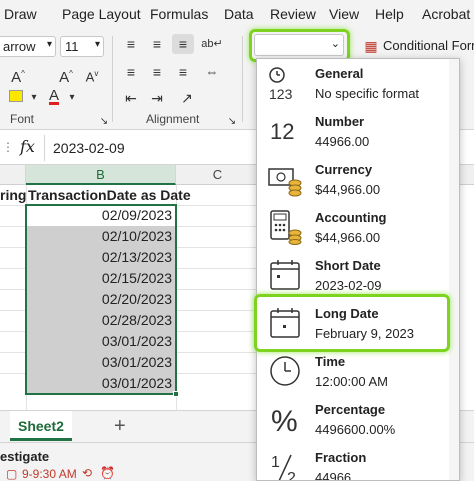 The height and width of the screenshot is (481, 474). I want to click on svg-text: 1, so click(275, 462).